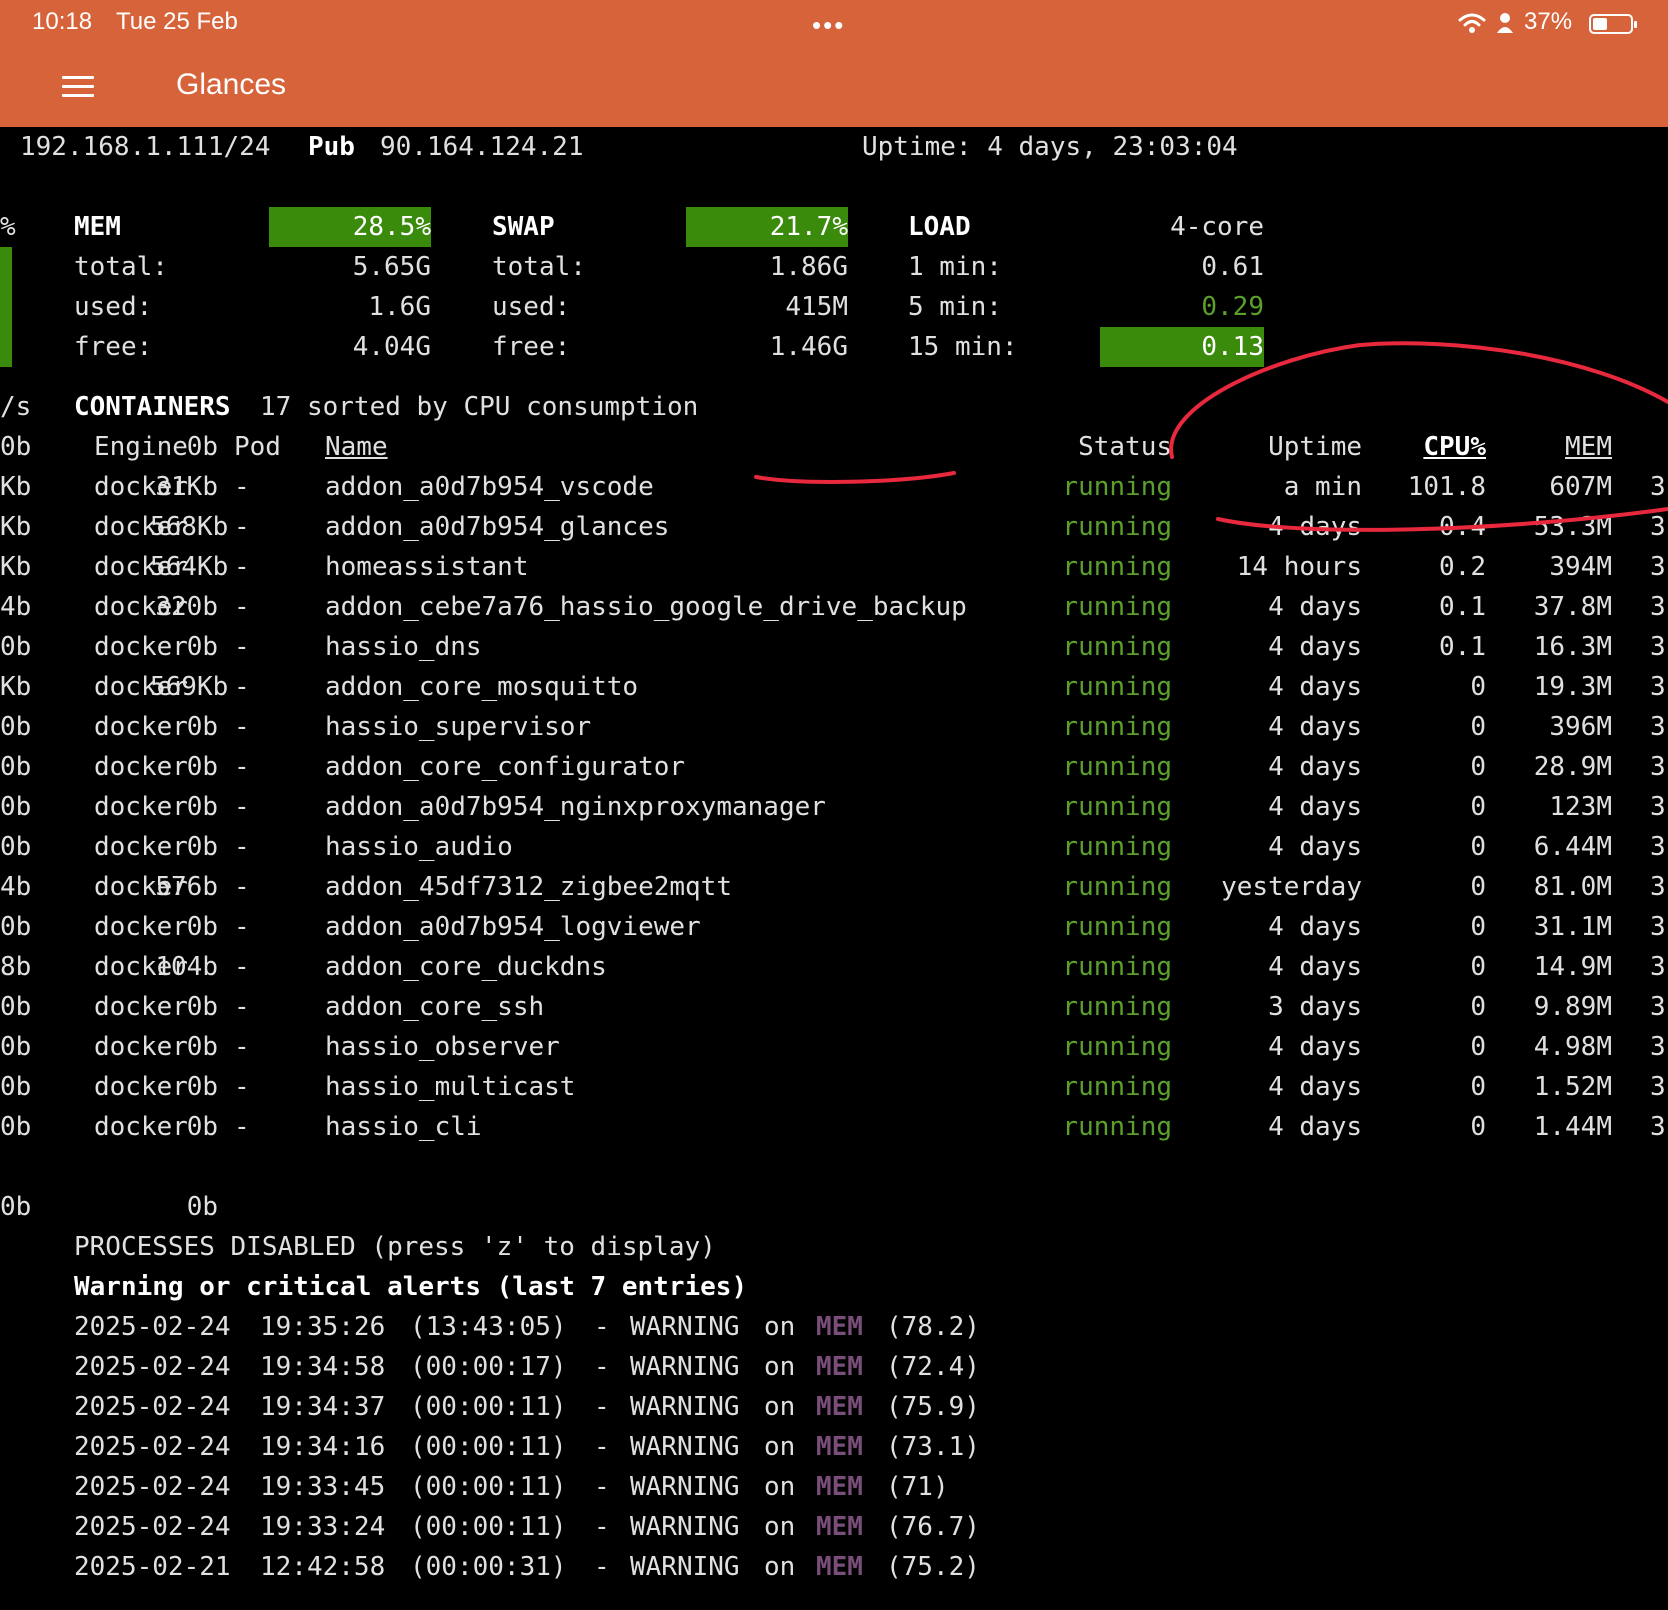 This screenshot has height=1610, width=1668. I want to click on container-name: hassio_observer, so click(442, 1047).